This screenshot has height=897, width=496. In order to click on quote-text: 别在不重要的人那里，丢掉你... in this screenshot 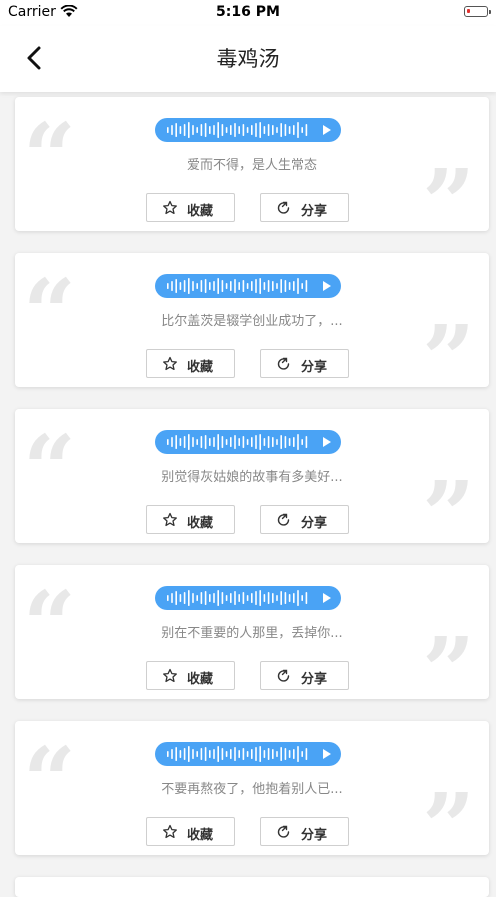, I will do `click(252, 633)`.